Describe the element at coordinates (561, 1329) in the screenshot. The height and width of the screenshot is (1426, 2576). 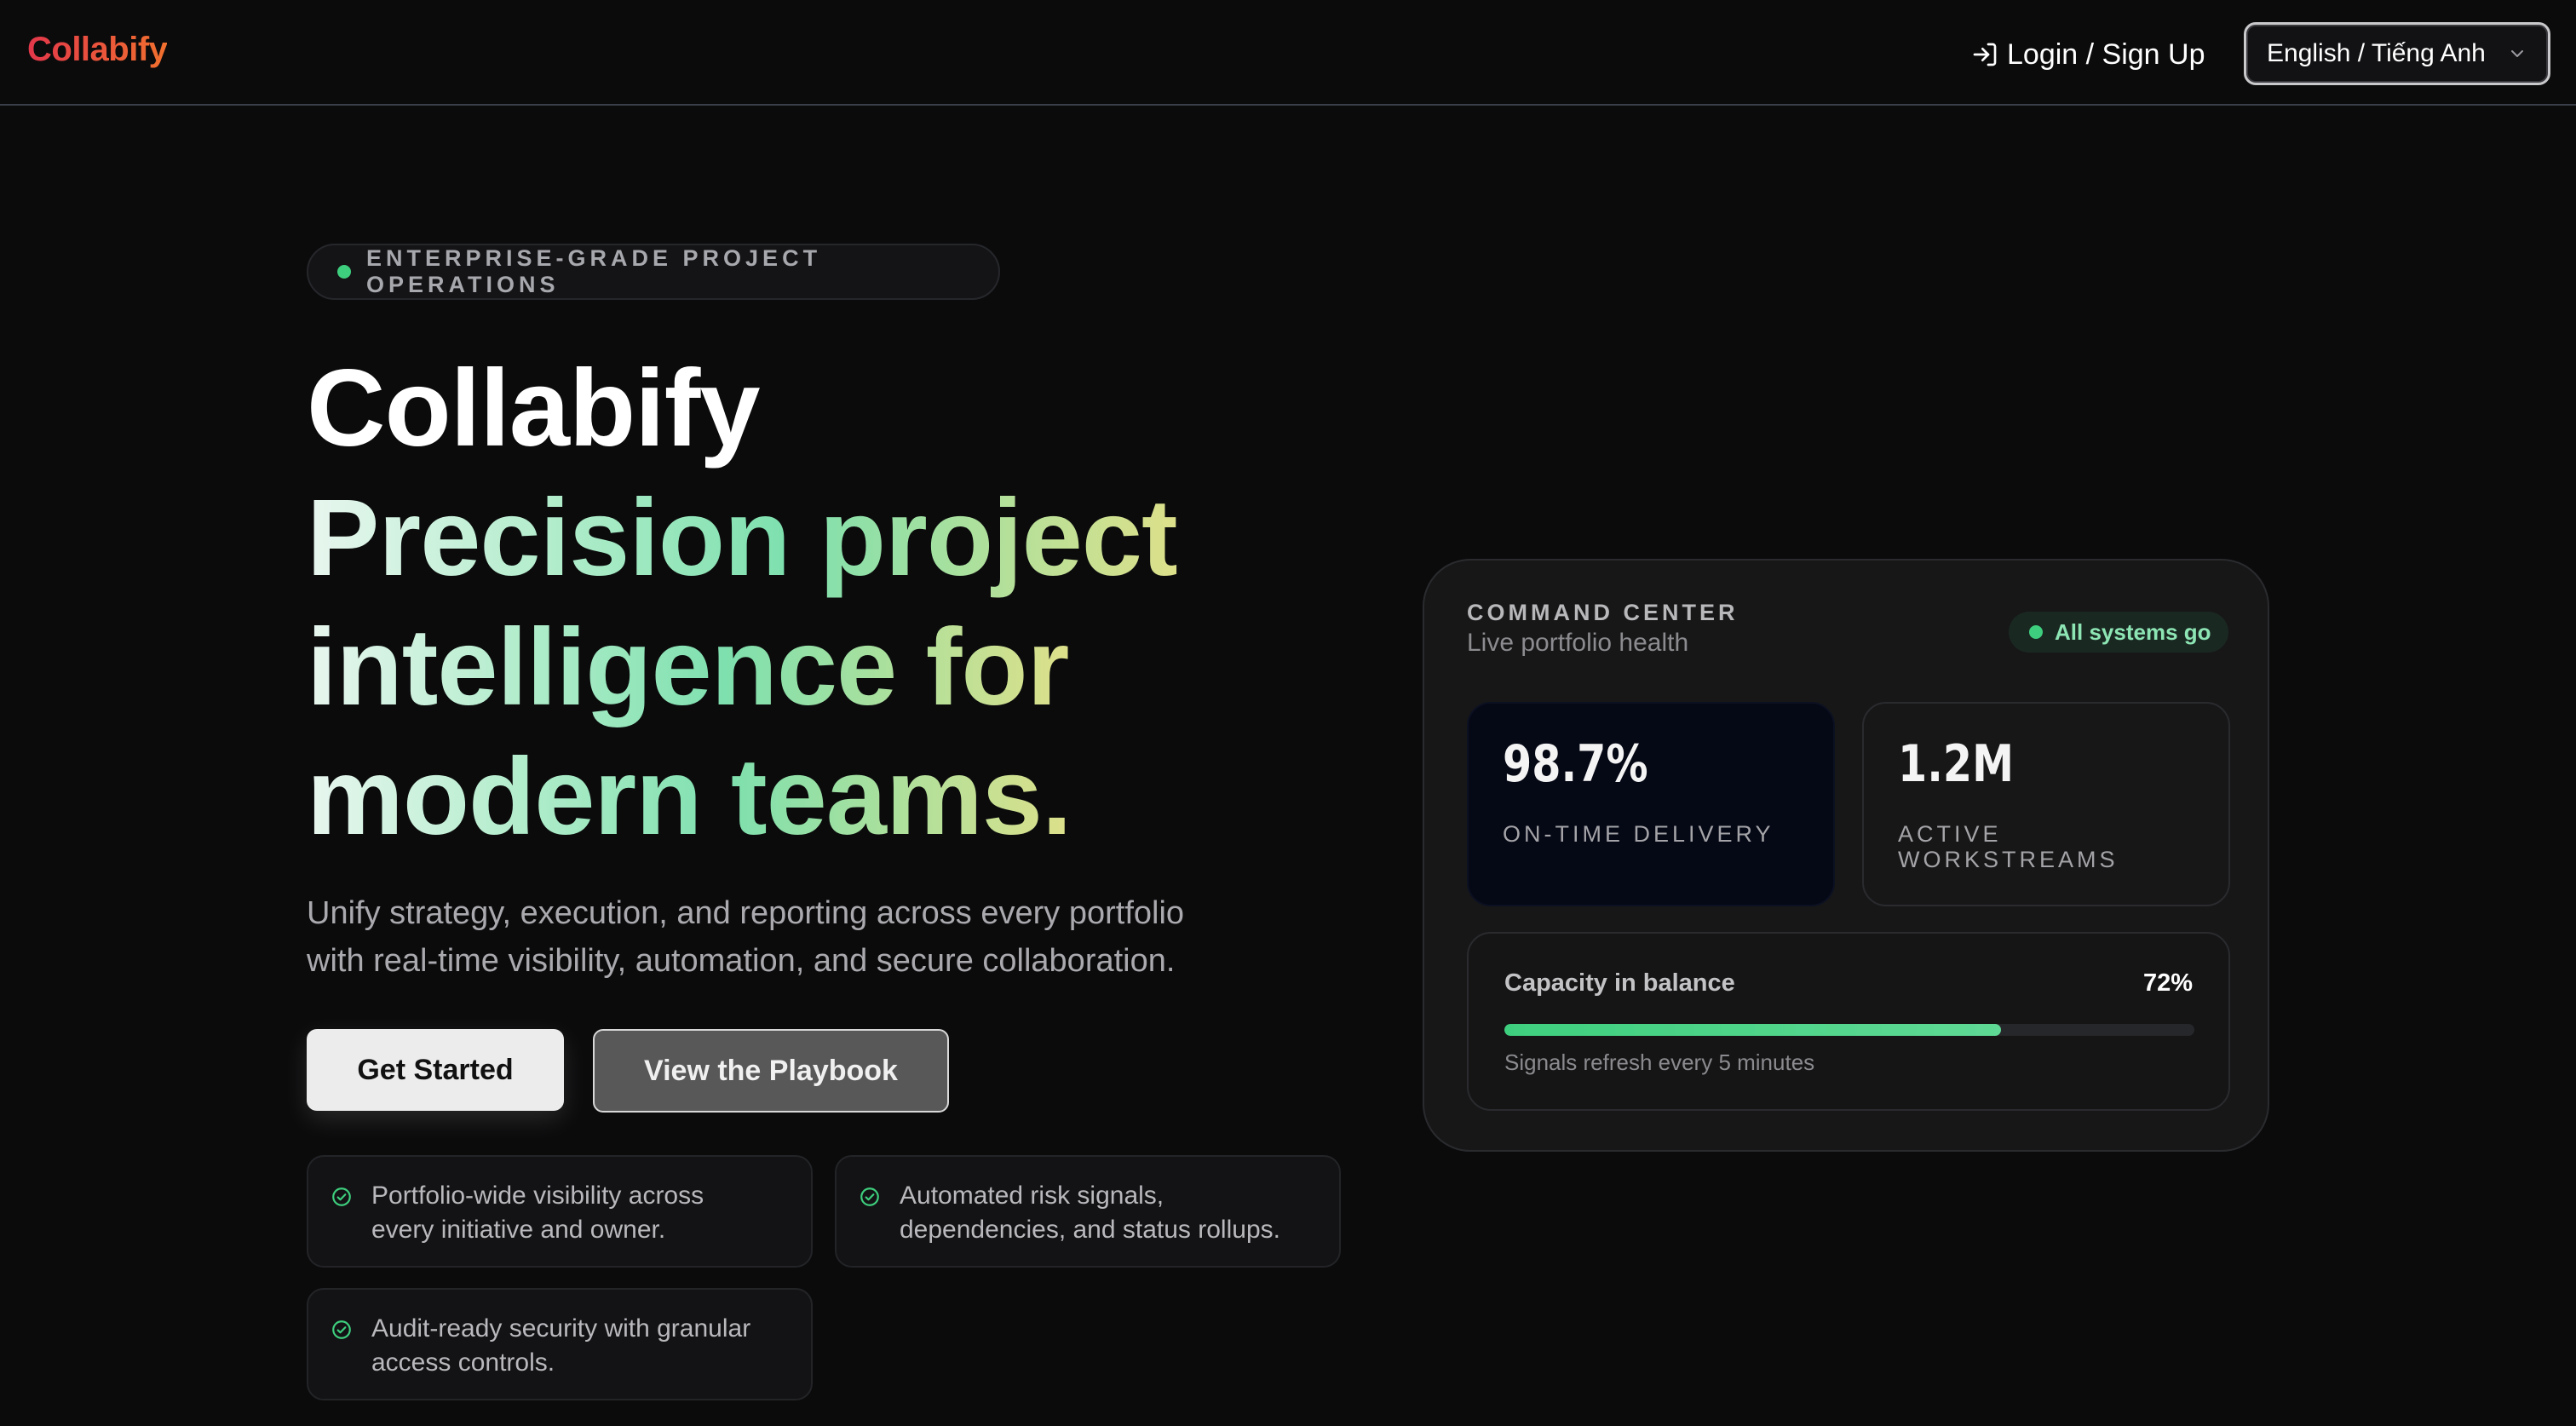
I see `feature-text-line-1: Audit-ready security with granular` at that location.